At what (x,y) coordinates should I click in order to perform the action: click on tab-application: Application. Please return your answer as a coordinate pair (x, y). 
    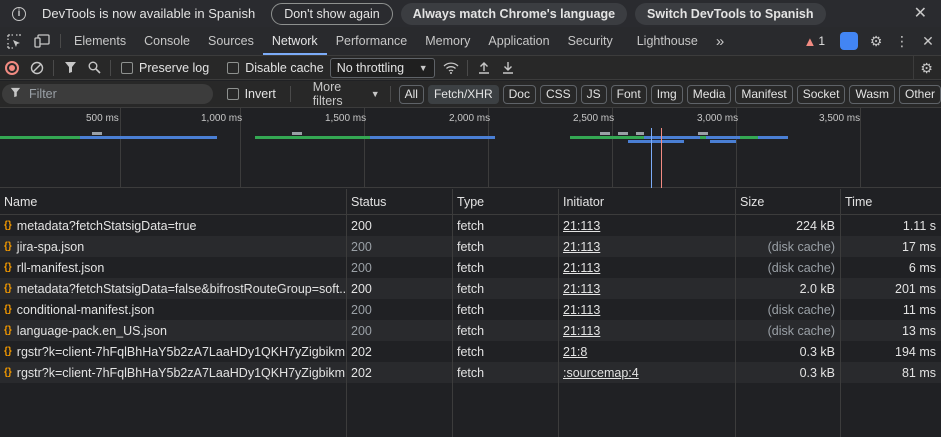
    Looking at the image, I should click on (518, 41).